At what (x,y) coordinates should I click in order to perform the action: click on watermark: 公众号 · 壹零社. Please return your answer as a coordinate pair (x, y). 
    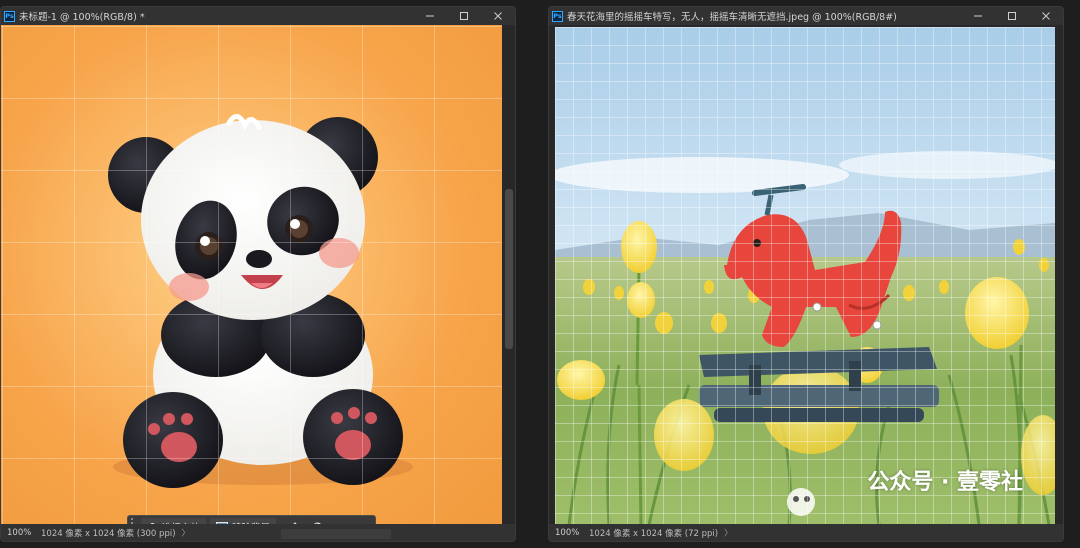
    Looking at the image, I should click on (945, 482).